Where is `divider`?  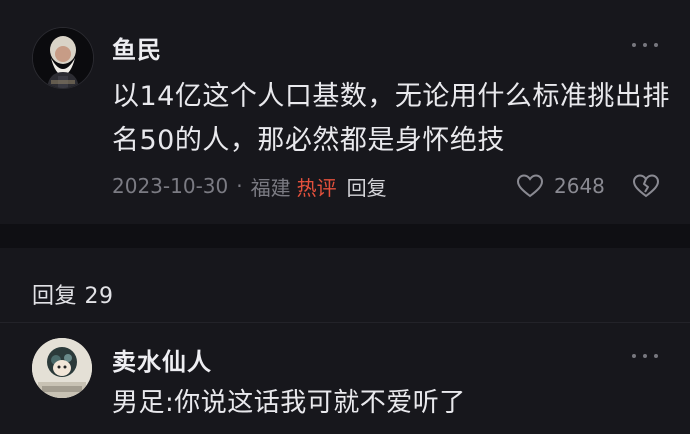
divider is located at coordinates (345, 322).